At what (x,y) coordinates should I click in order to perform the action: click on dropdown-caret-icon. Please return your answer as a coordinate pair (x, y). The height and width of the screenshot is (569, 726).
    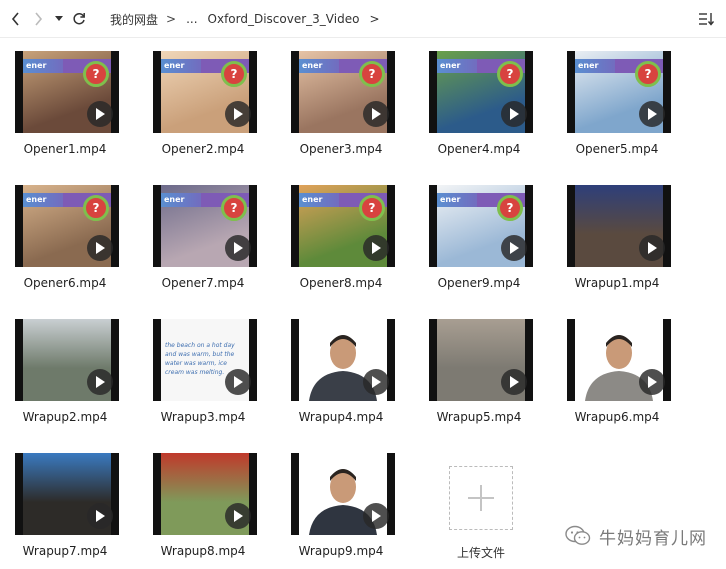
    Looking at the image, I should click on (59, 19).